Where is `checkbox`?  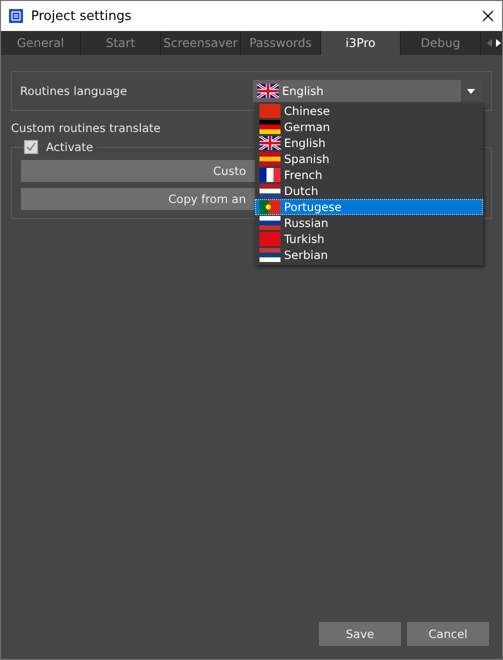
checkbox is located at coordinates (31, 147).